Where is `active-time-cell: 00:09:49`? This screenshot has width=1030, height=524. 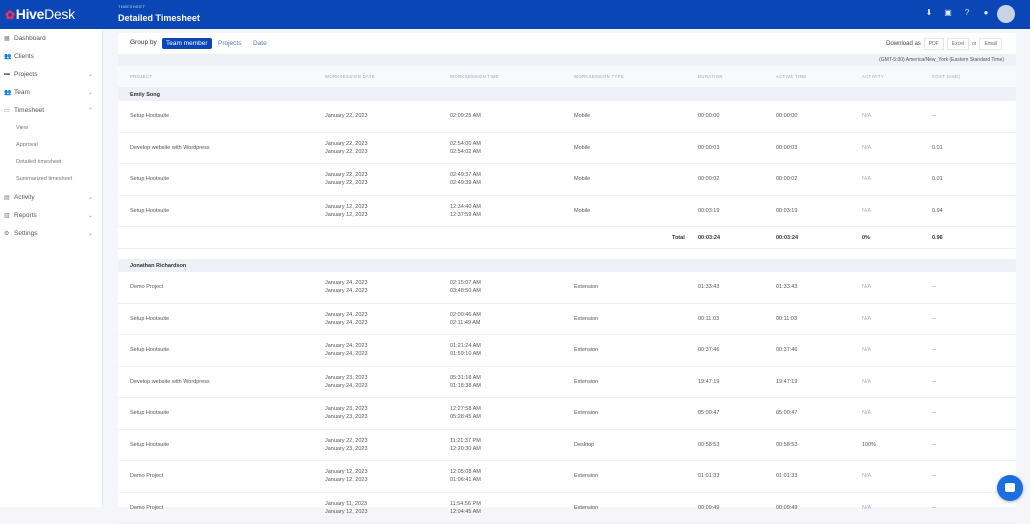
active-time-cell: 00:09:49 is located at coordinates (786, 508).